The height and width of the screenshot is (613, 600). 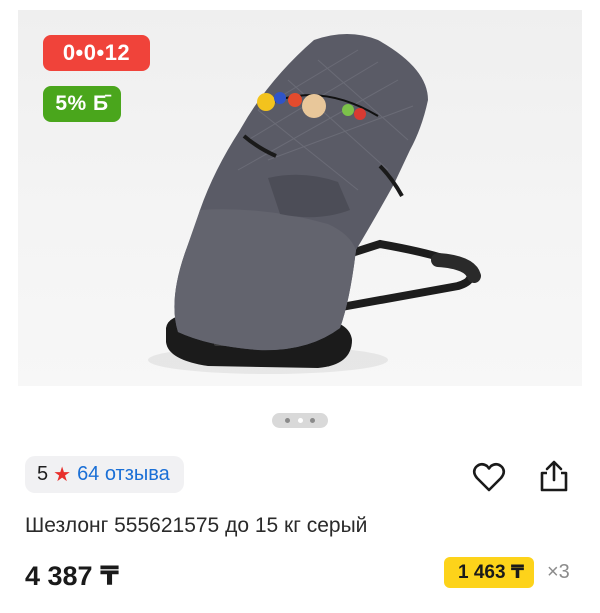 I want to click on carousel-dot-active, so click(x=300, y=420).